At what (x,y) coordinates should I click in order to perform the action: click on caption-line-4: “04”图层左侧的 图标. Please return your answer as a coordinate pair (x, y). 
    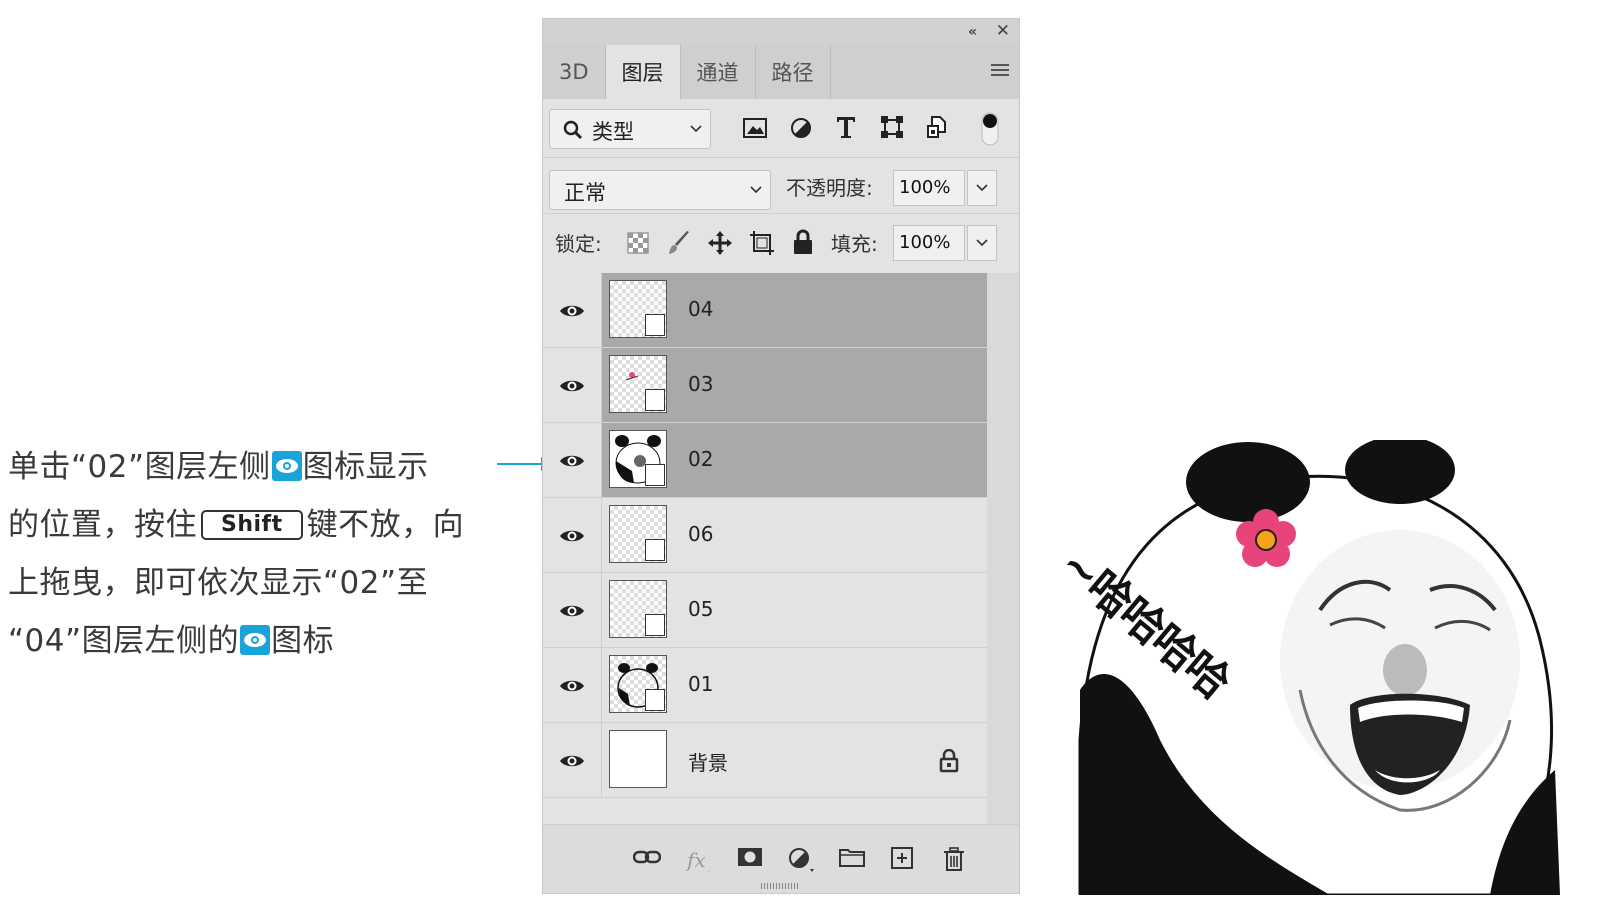
    Looking at the image, I should click on (171, 641).